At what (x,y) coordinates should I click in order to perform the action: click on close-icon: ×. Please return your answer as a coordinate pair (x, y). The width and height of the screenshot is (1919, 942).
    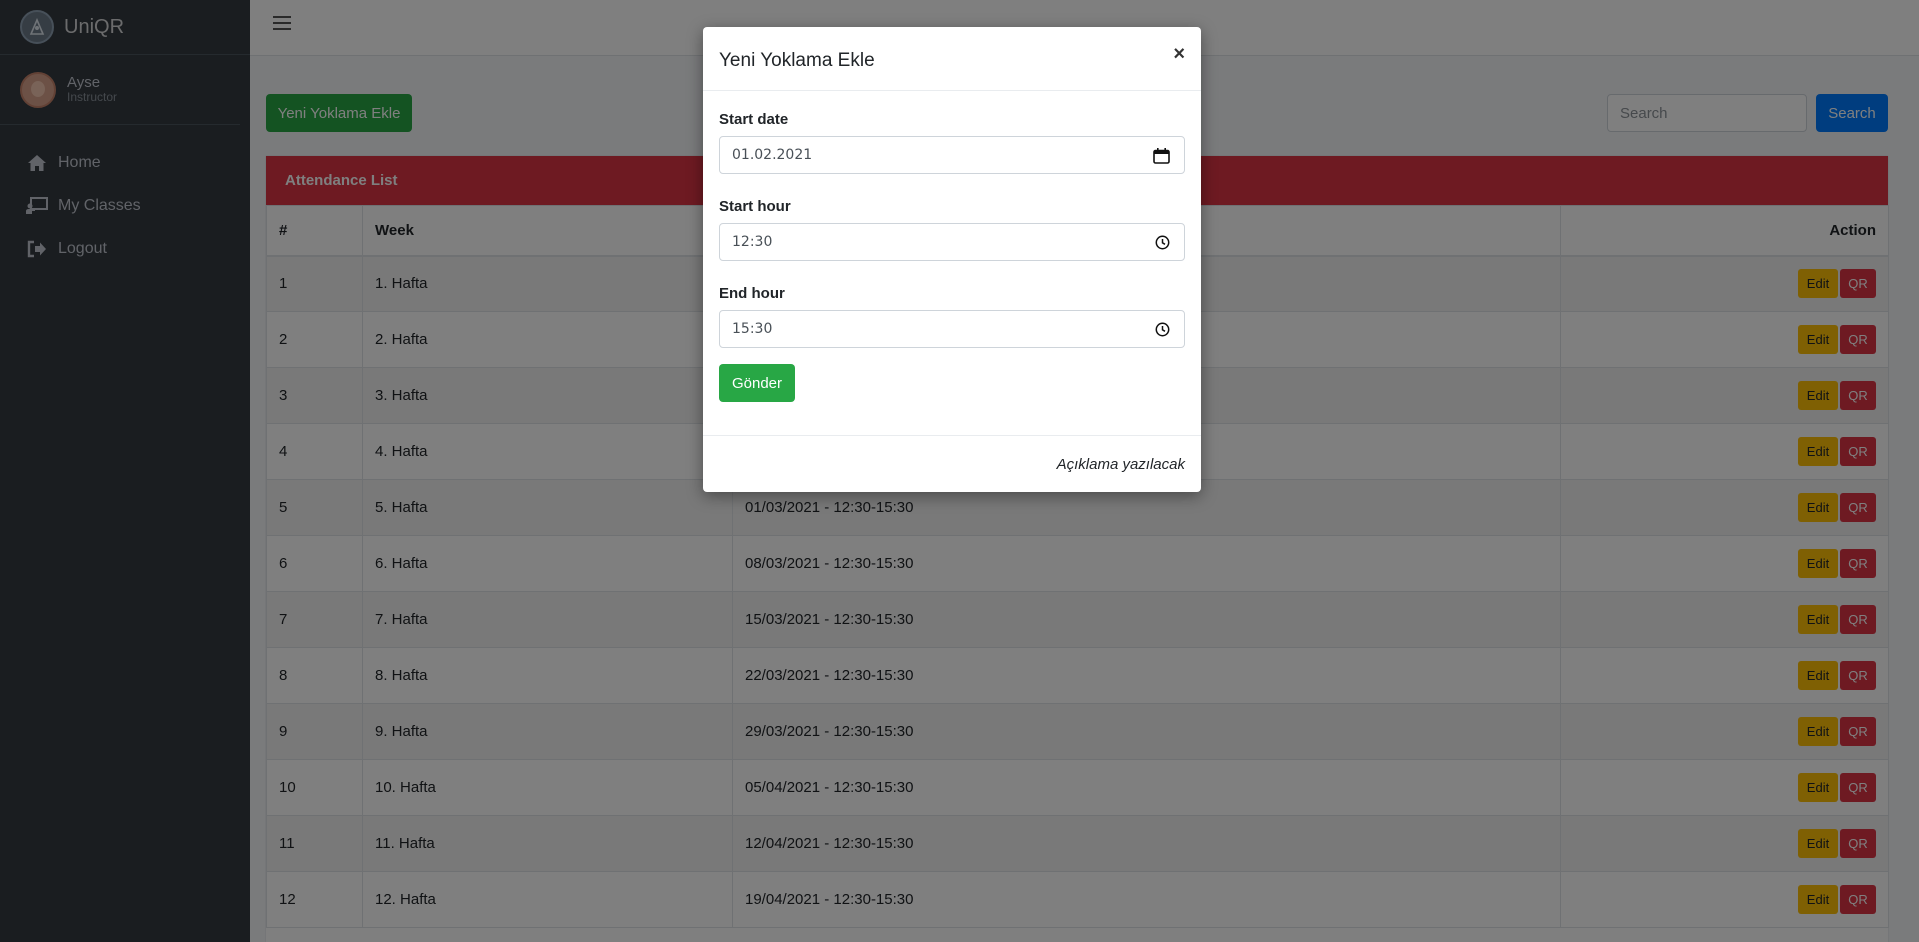
    Looking at the image, I should click on (1179, 54).